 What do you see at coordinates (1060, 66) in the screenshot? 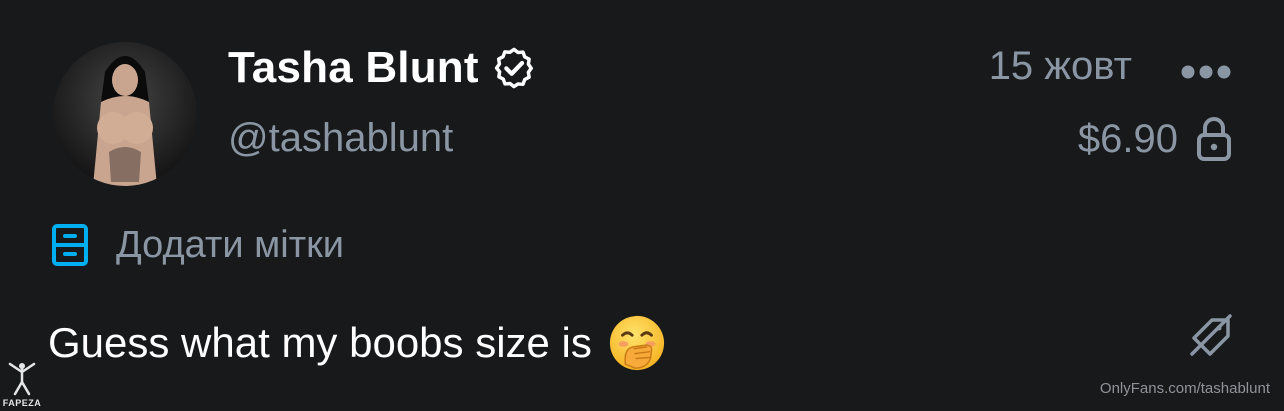
I see `post-date: 15 жовт` at bounding box center [1060, 66].